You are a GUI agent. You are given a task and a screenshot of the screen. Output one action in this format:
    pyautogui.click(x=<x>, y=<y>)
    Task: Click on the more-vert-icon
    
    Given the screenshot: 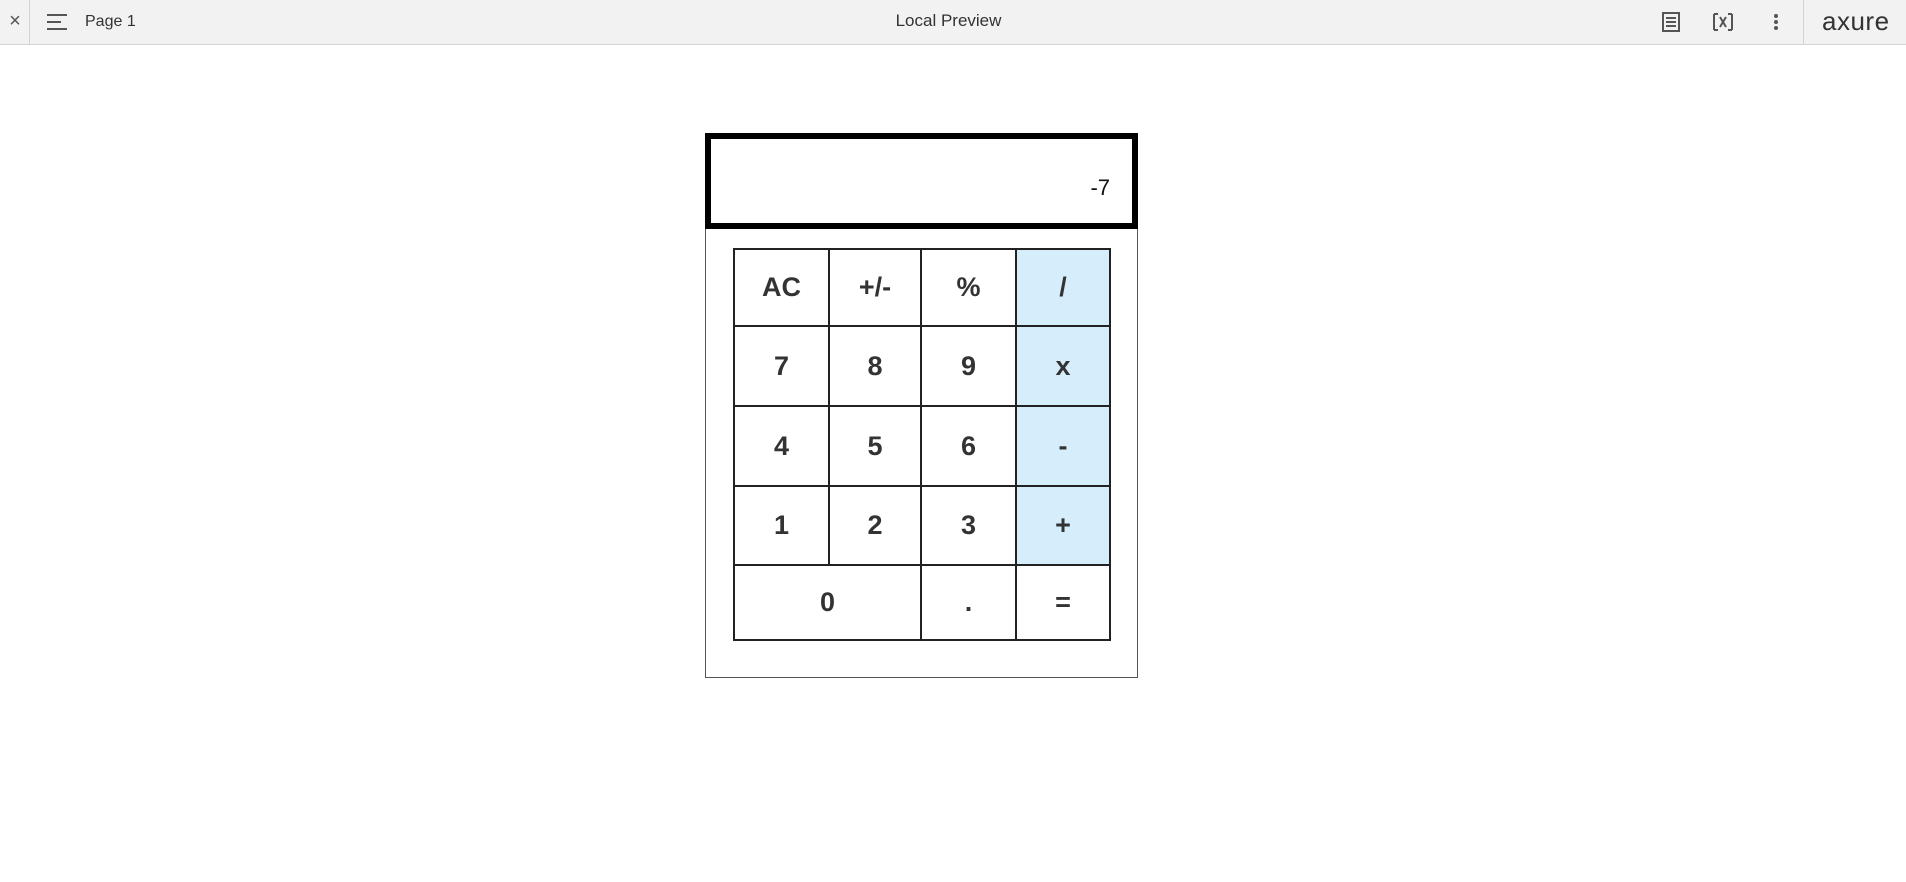 What is the action you would take?
    pyautogui.click(x=1776, y=22)
    